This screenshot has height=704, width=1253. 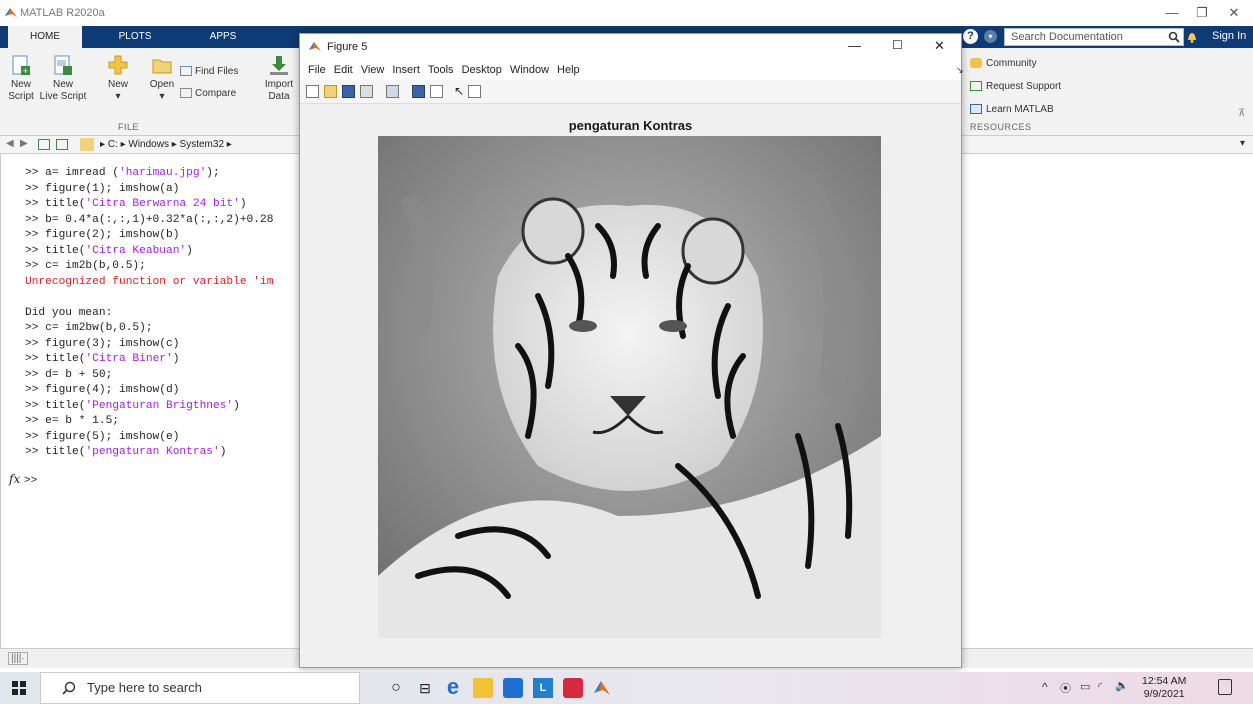 What do you see at coordinates (223, 37) in the screenshot?
I see `tab-apps: APPS` at bounding box center [223, 37].